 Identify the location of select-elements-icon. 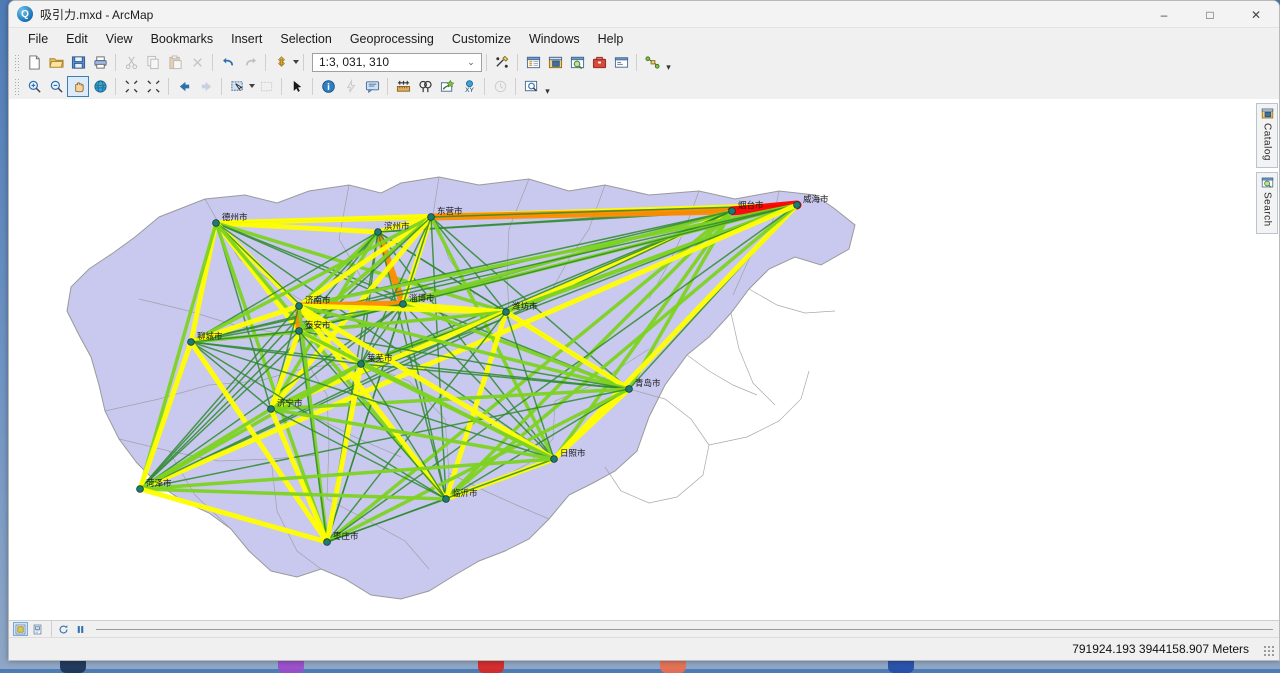
(297, 86).